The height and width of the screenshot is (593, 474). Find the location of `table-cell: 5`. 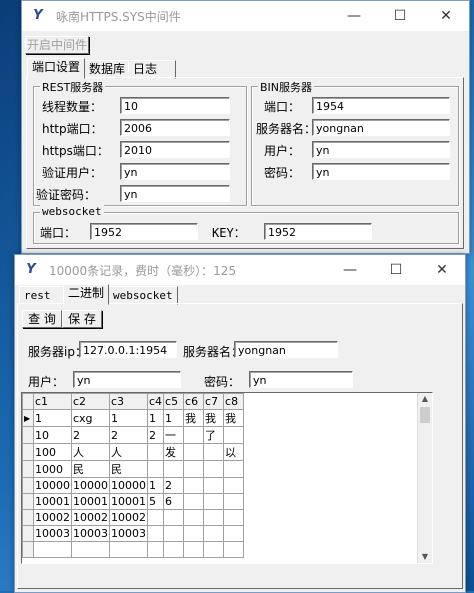

table-cell: 5 is located at coordinates (155, 501).